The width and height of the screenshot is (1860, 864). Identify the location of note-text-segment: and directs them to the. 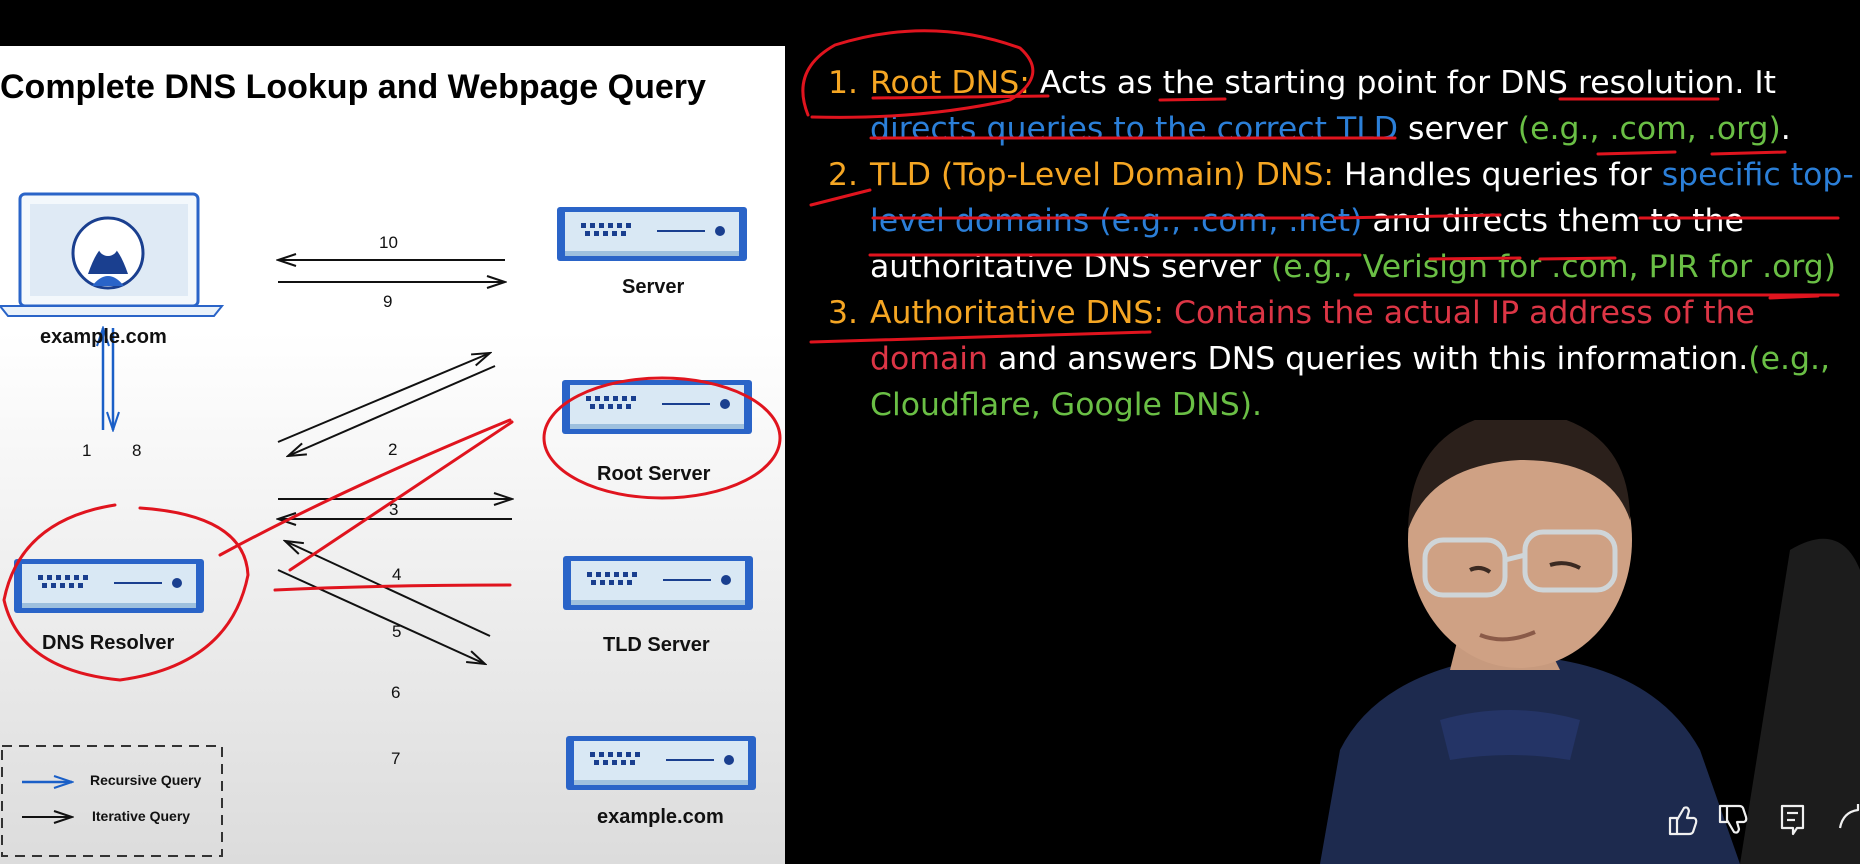
(1553, 221).